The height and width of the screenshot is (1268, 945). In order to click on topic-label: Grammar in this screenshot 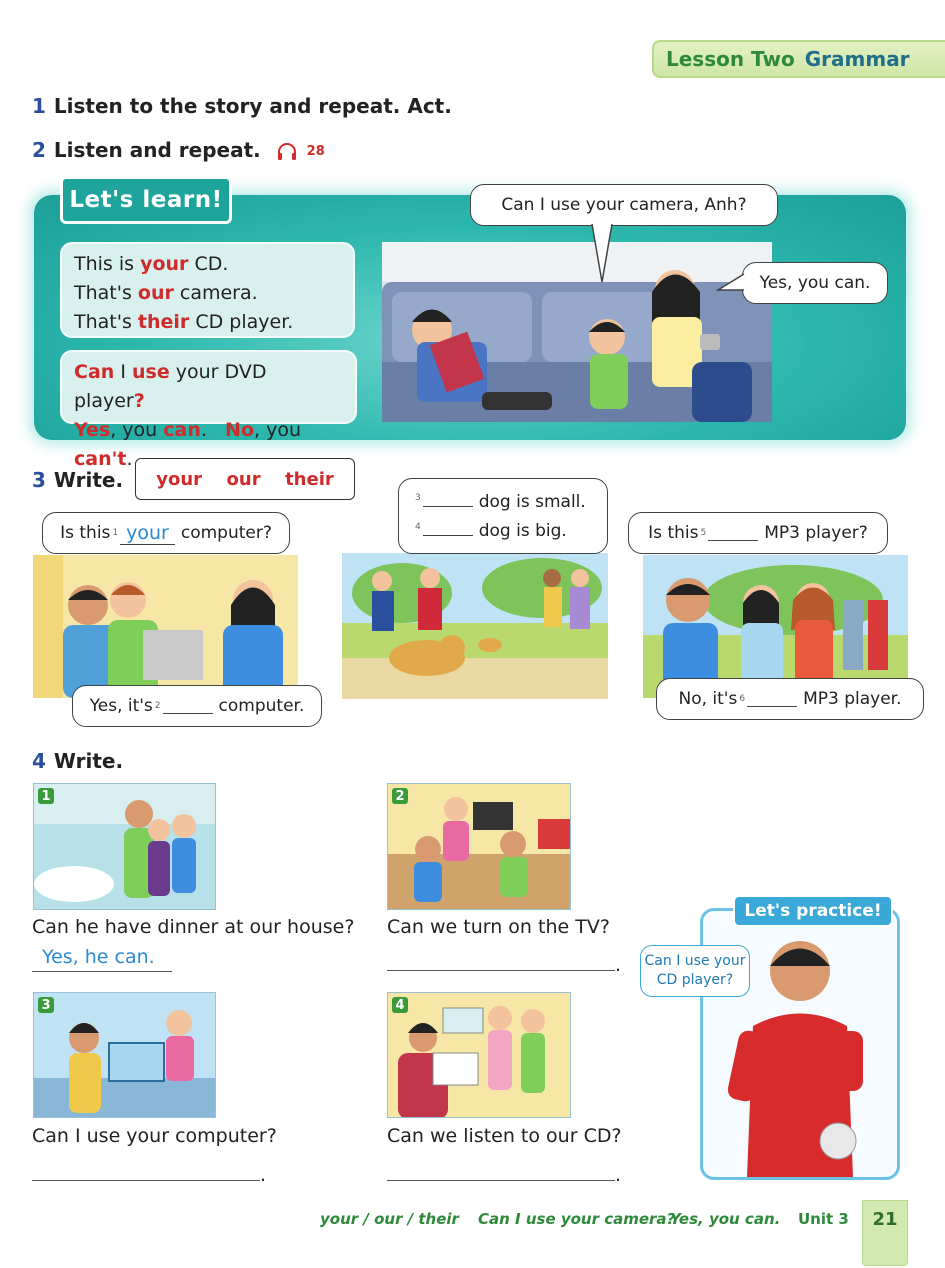, I will do `click(857, 59)`.